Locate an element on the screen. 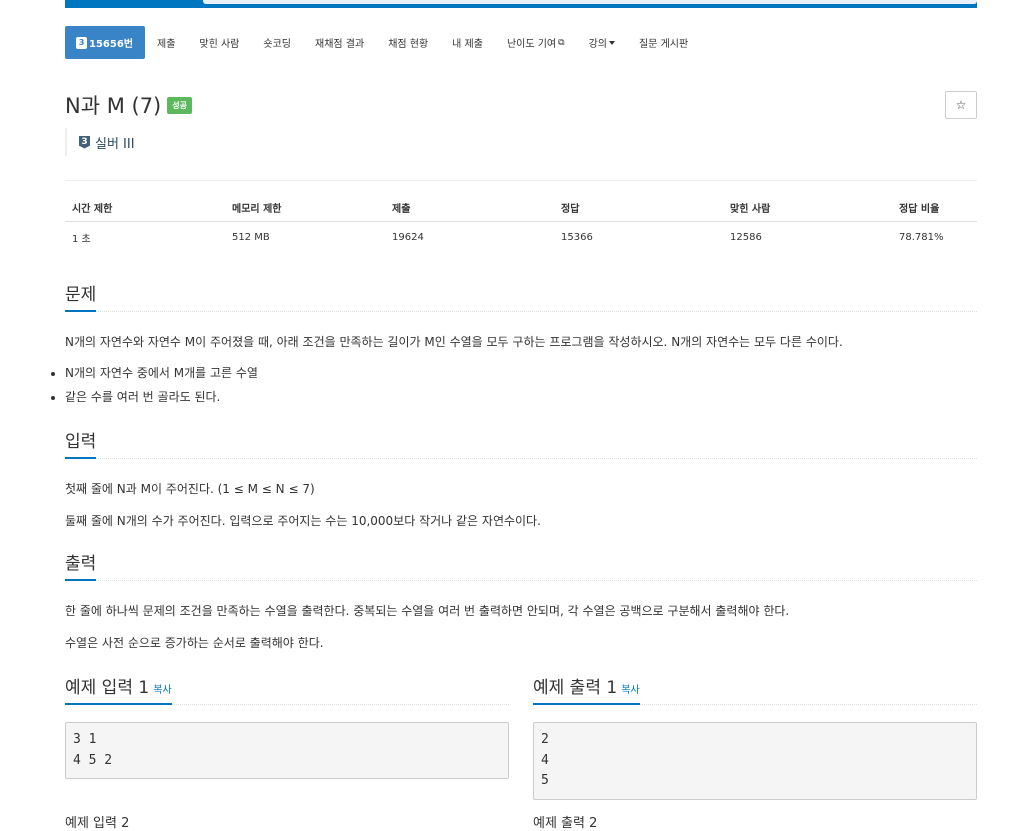 This screenshot has width=1010, height=831. status-badge: 성공 is located at coordinates (179, 105).